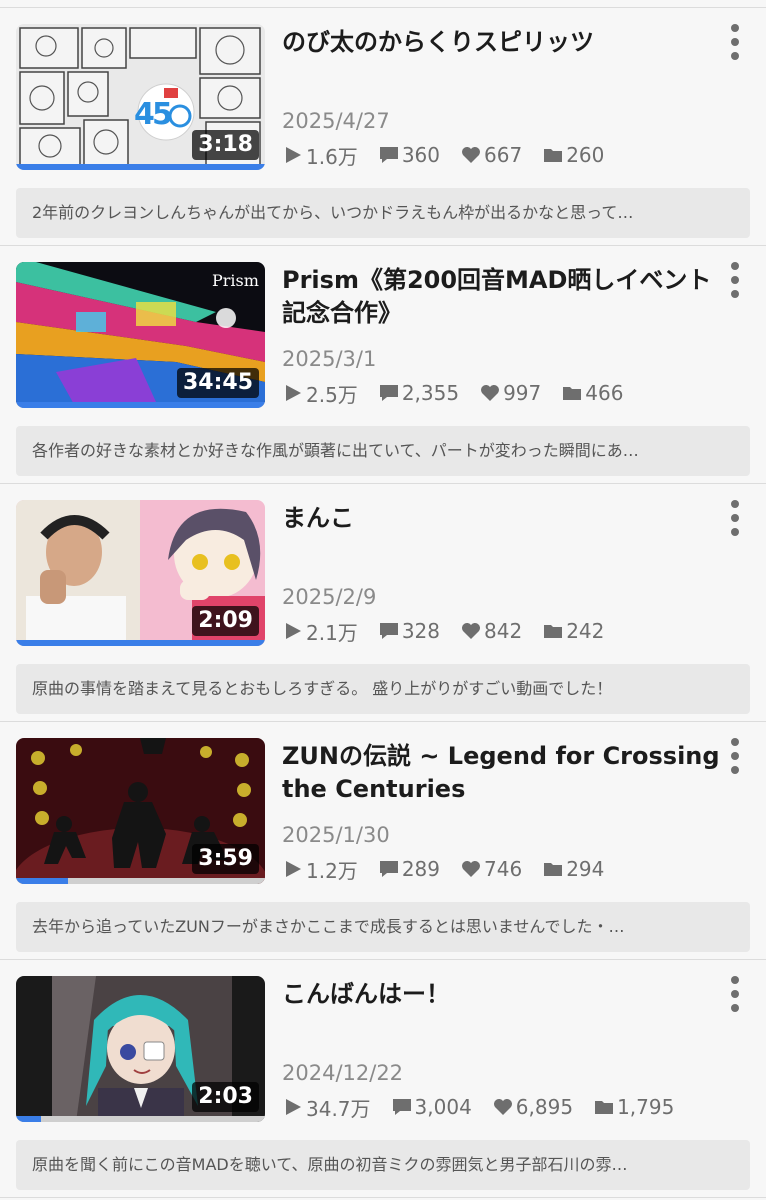  I want to click on like-count: 997, so click(522, 393).